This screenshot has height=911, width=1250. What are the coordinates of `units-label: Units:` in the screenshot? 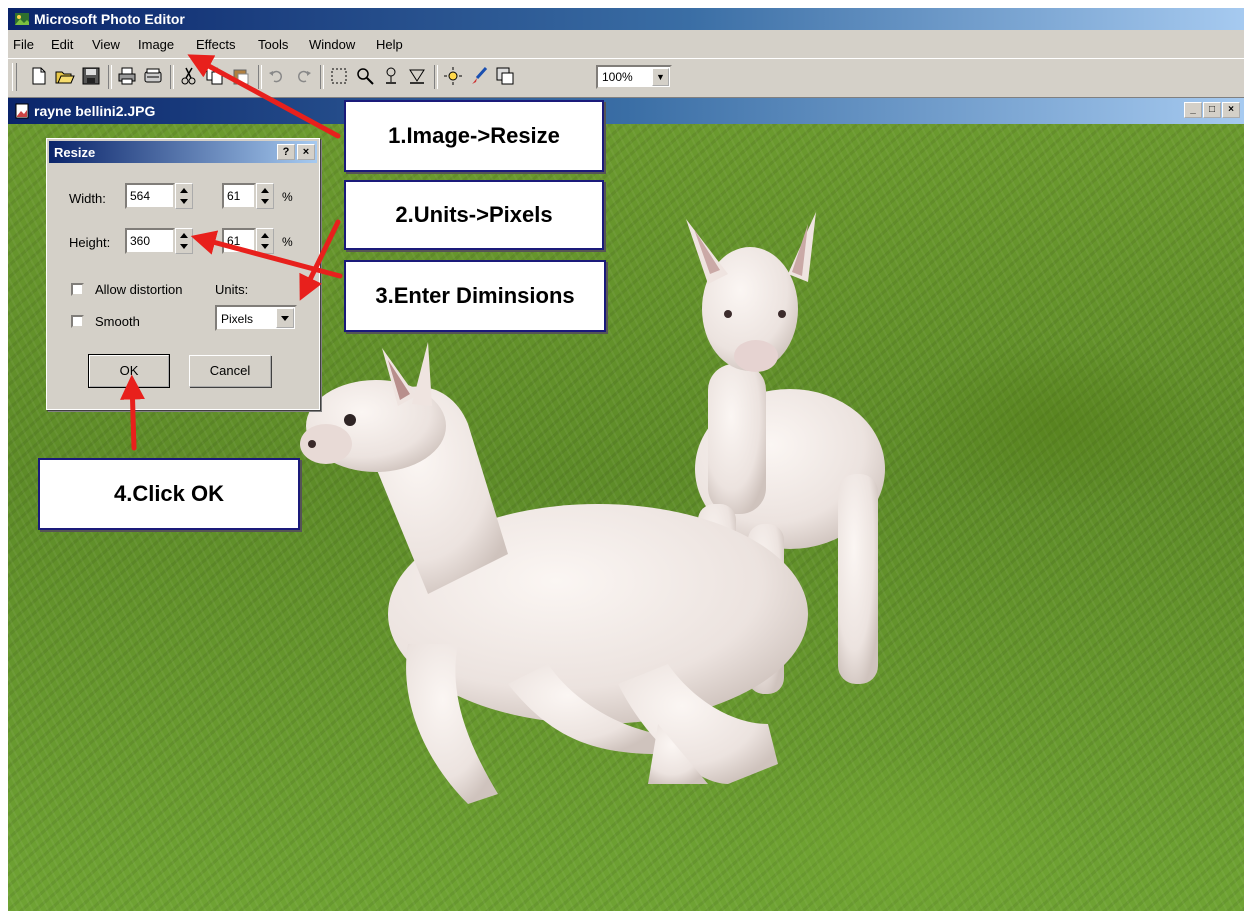 It's located at (232, 289).